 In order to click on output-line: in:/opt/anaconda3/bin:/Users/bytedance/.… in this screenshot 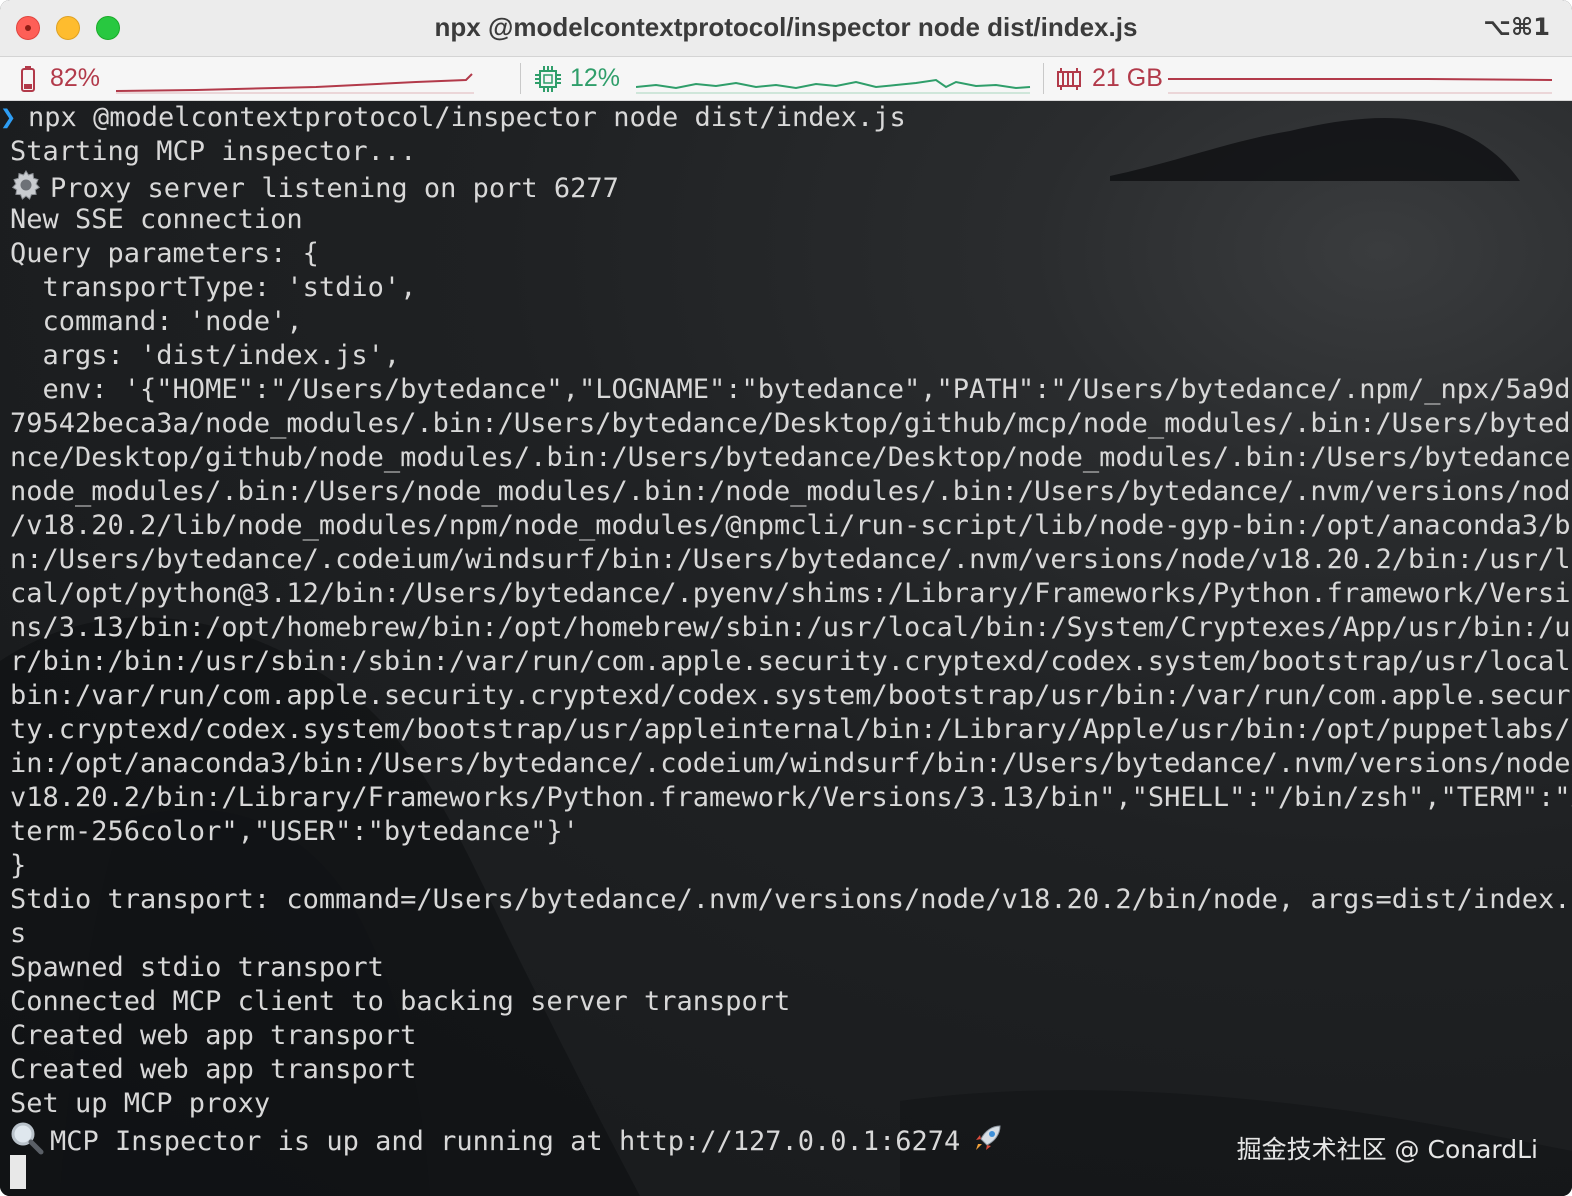, I will do `click(786, 764)`.